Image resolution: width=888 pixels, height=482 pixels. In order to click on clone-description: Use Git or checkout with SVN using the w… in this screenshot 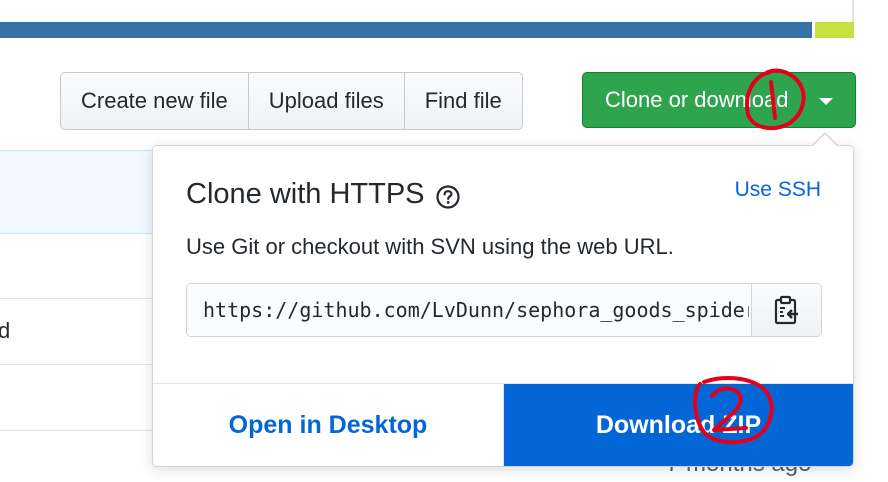, I will do `click(430, 246)`.